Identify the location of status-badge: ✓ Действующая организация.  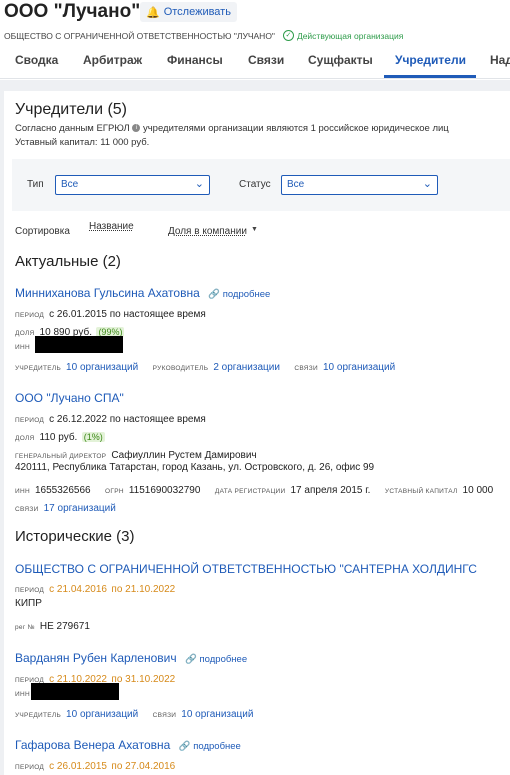
(343, 35).